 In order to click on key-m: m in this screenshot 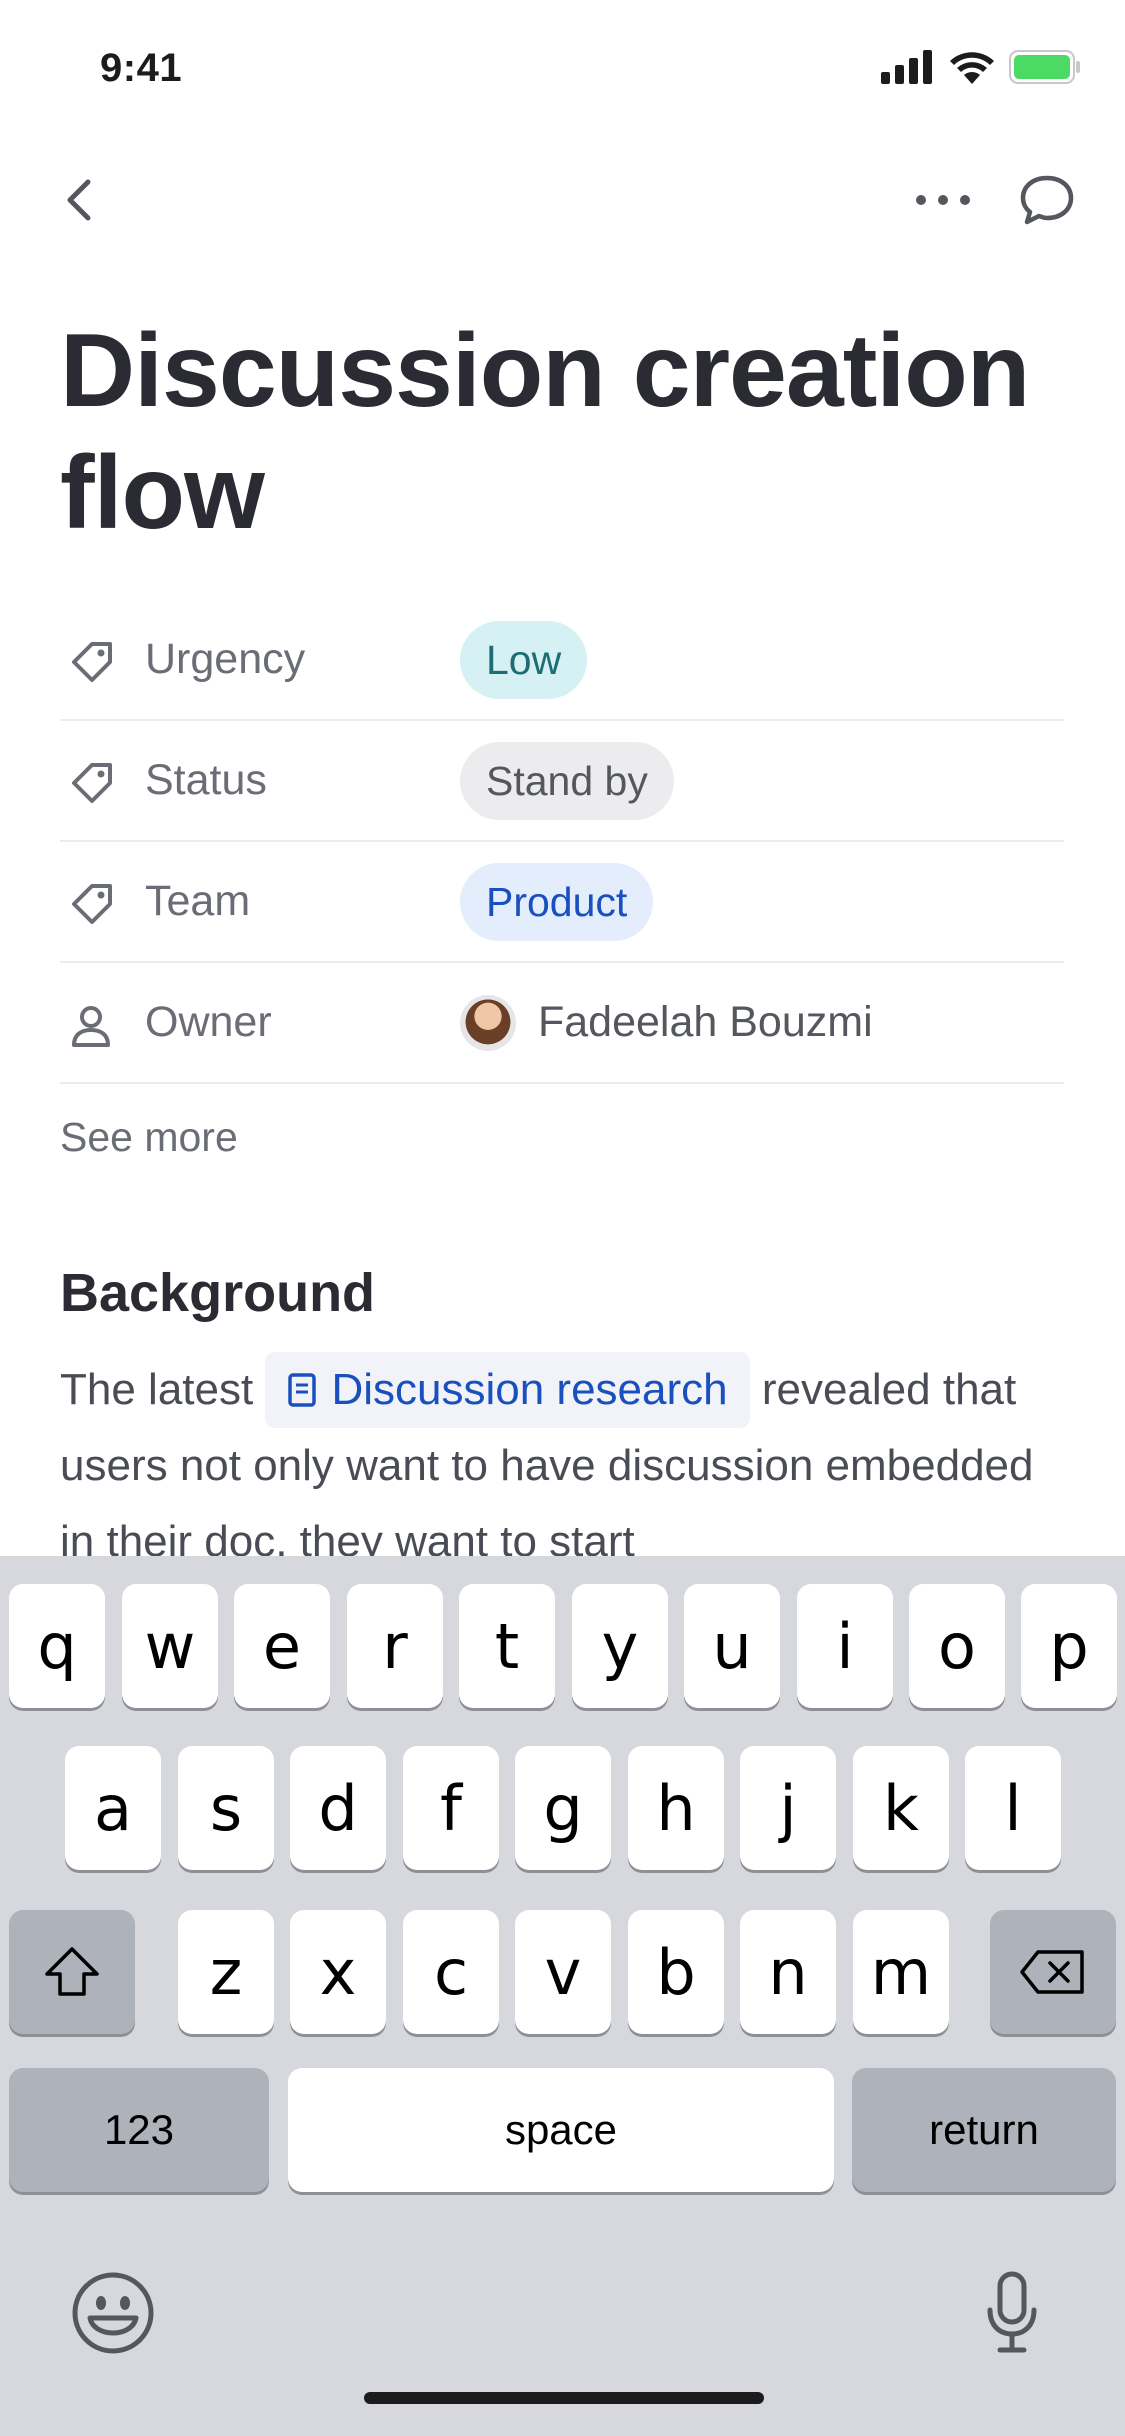, I will do `click(901, 1972)`.